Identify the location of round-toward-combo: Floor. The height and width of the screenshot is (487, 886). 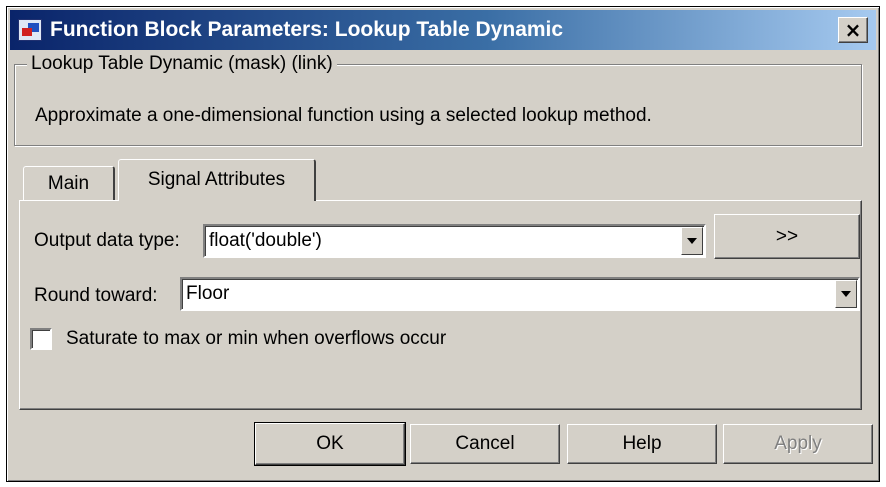
(520, 294).